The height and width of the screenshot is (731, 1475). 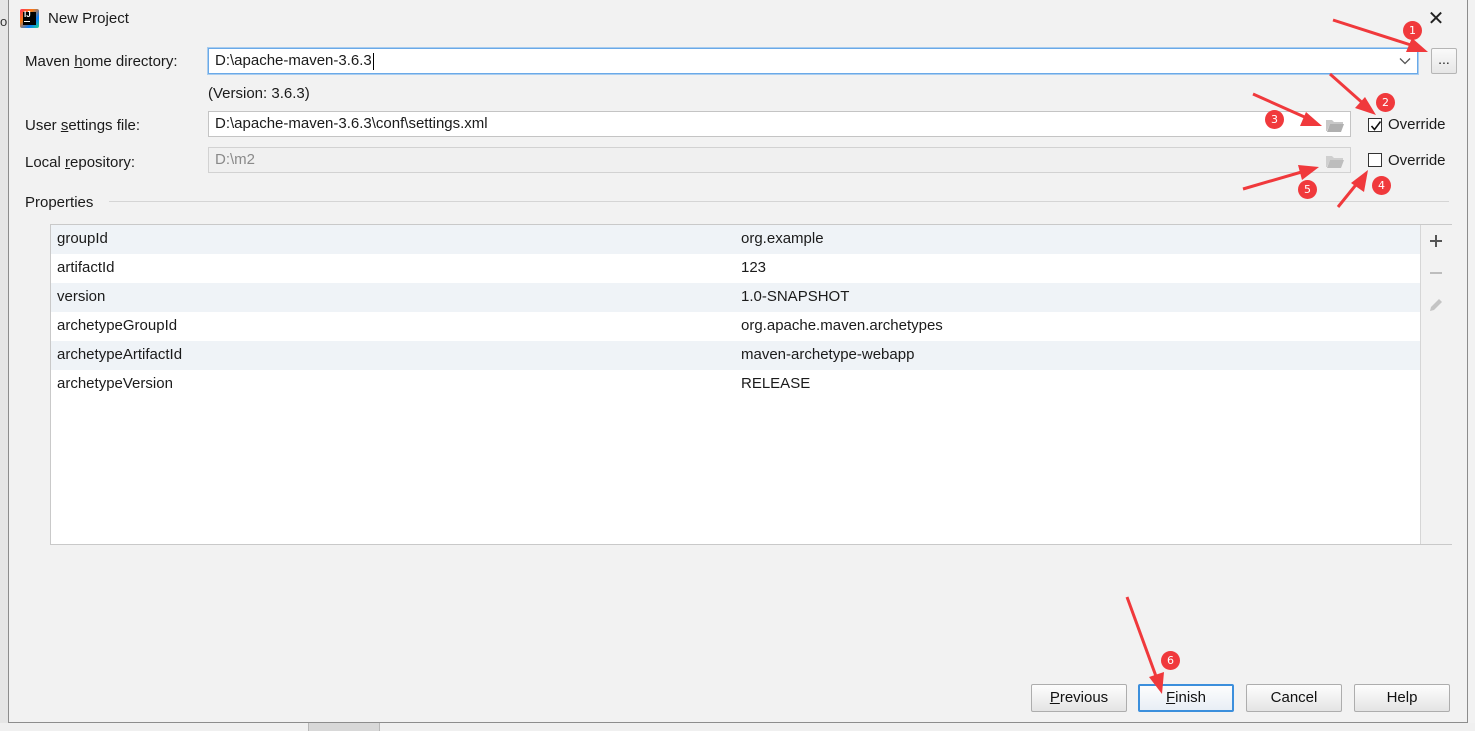 I want to click on annotation-badge-4: 4, so click(x=1381, y=185).